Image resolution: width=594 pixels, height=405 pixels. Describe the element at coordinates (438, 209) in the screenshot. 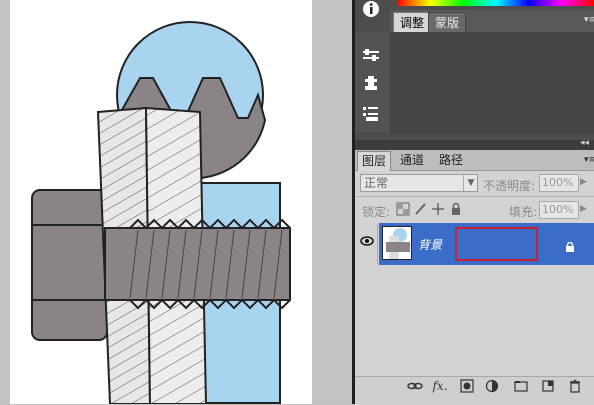

I see `lock-position-icon` at that location.